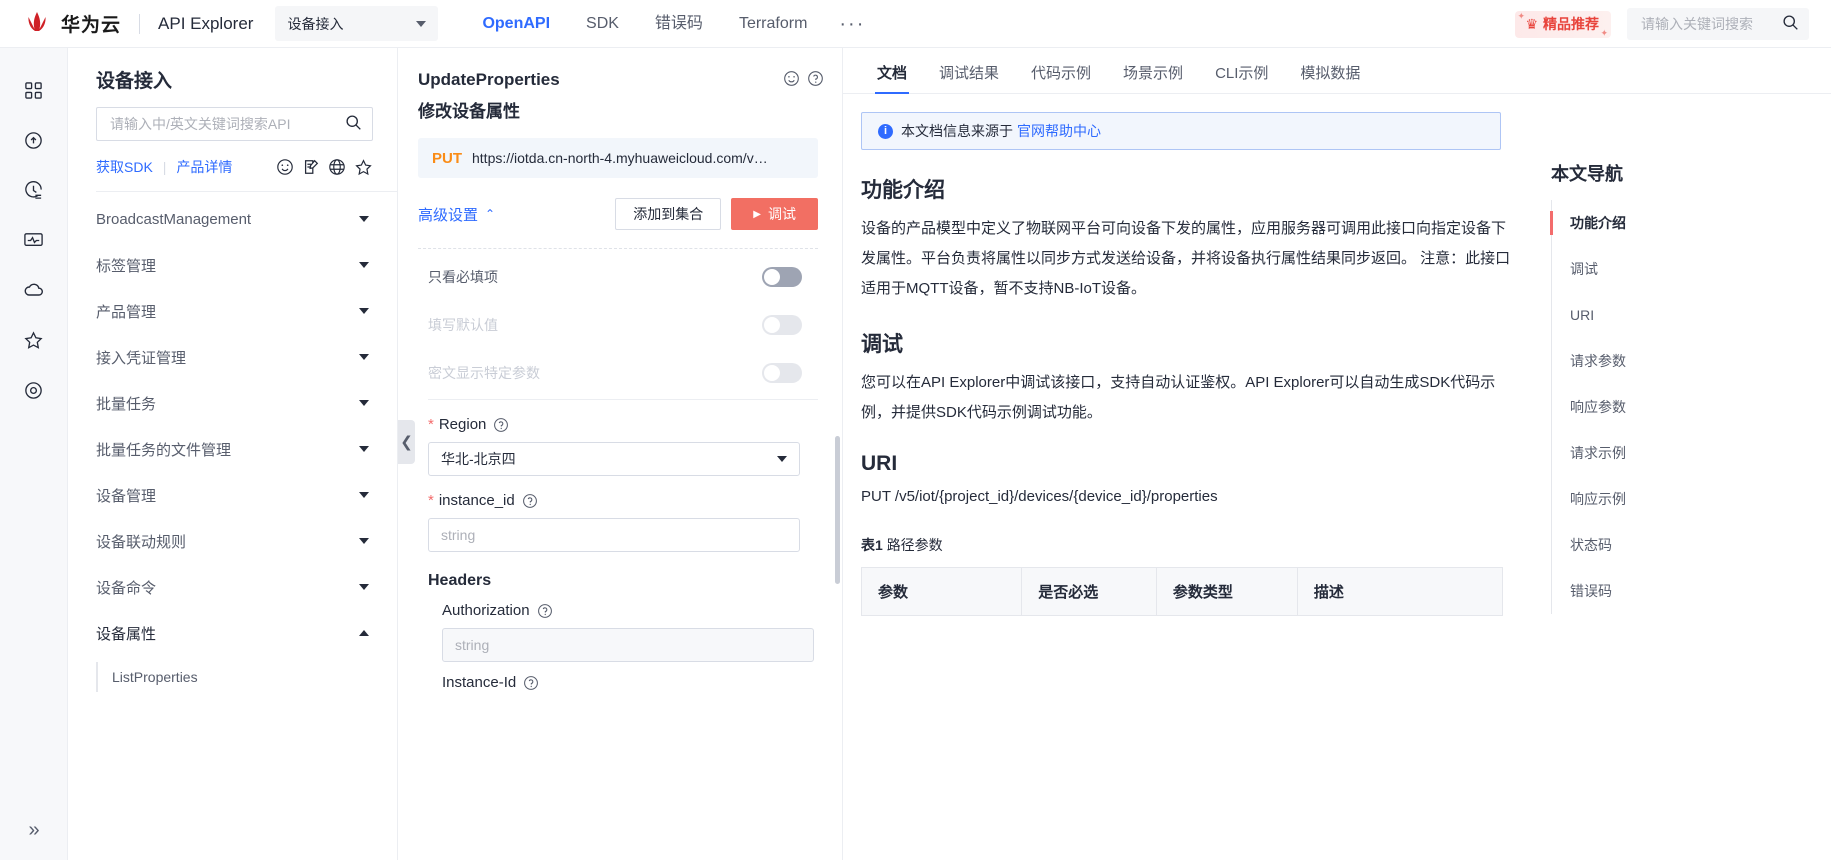 The width and height of the screenshot is (1831, 860). Describe the element at coordinates (460, 580) in the screenshot. I see `headers-section-title: Headers` at that location.